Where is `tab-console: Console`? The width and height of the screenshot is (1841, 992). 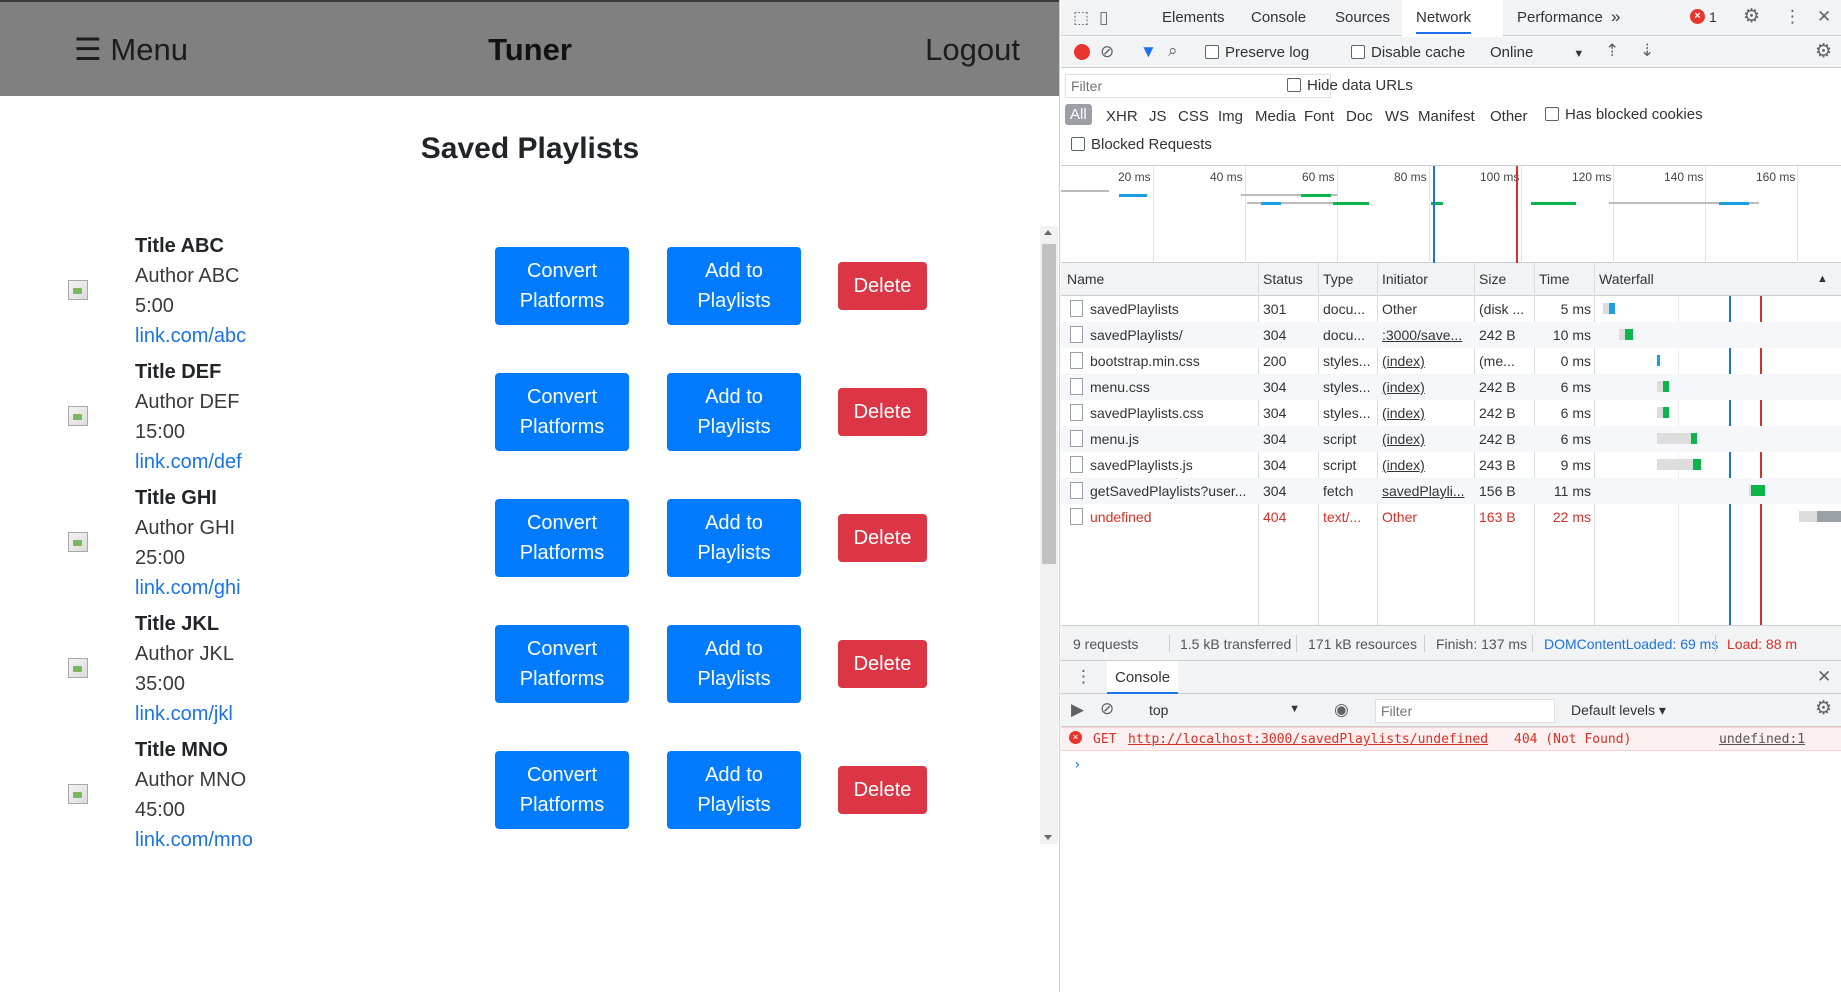 tab-console: Console is located at coordinates (1278, 17).